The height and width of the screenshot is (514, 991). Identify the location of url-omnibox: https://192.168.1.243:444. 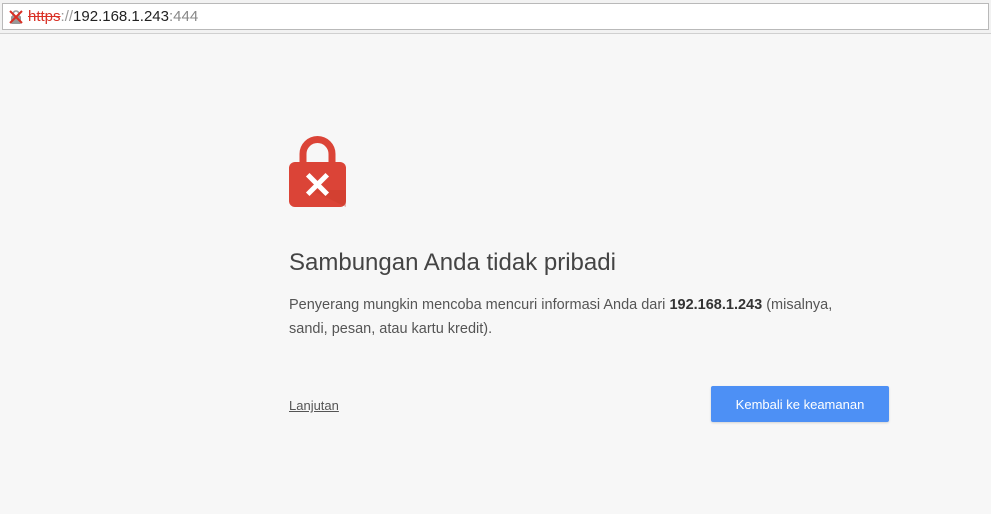
(495, 16).